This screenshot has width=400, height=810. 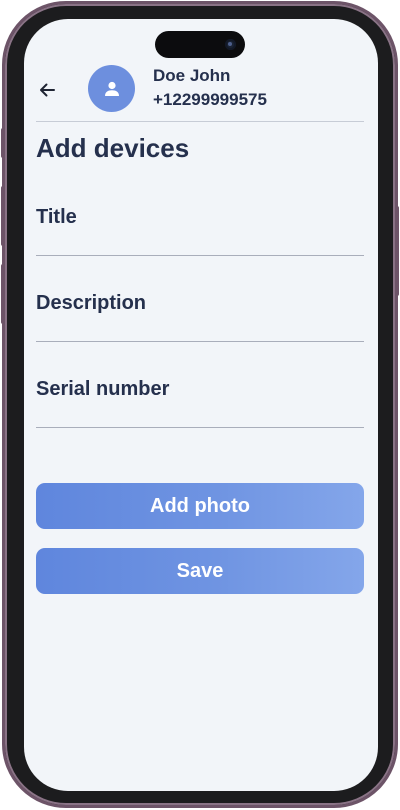 What do you see at coordinates (3, 143) in the screenshot?
I see `phone-action-button` at bounding box center [3, 143].